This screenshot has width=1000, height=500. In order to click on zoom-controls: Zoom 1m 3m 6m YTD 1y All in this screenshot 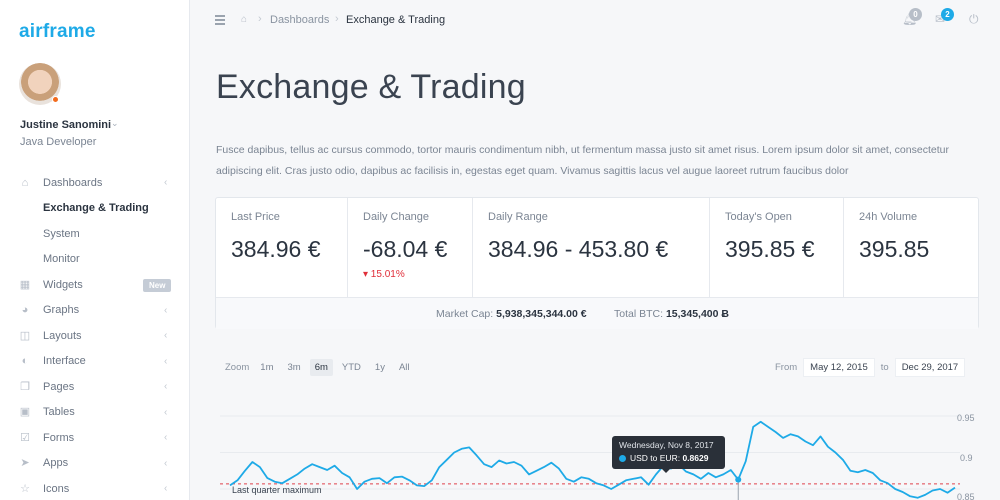, I will do `click(322, 367)`.